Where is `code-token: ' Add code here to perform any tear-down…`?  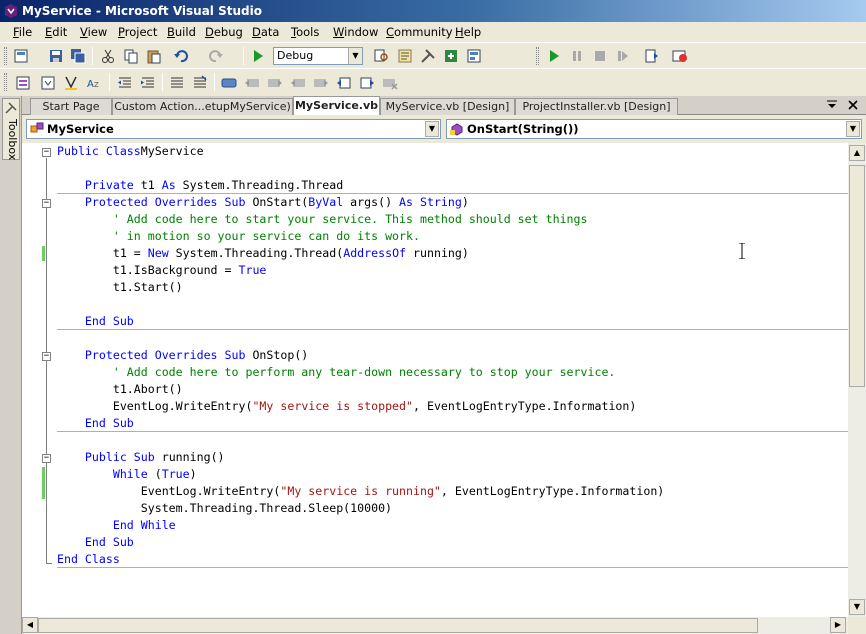 code-token: ' Add code here to perform any tear-down… is located at coordinates (364, 372).